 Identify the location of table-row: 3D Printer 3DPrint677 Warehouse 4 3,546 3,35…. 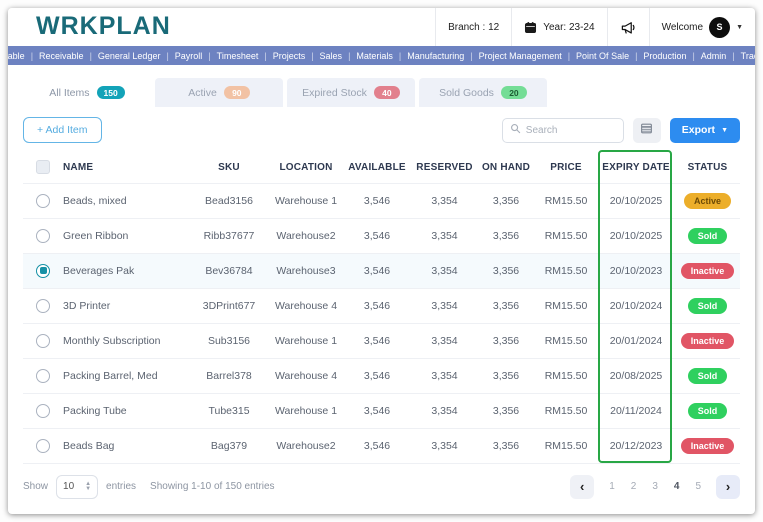
(381, 305).